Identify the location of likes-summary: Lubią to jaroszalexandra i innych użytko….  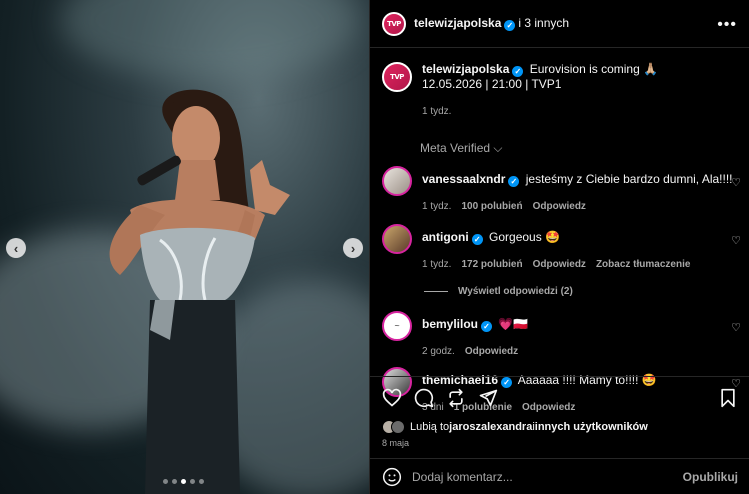
(560, 427).